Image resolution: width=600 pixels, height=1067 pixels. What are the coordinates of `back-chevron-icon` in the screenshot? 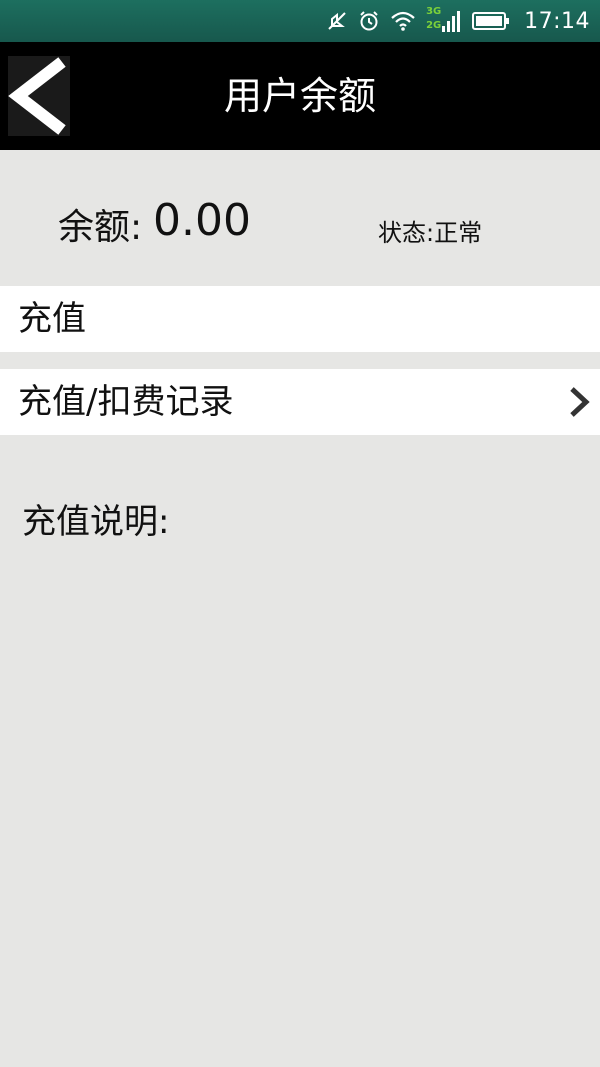 It's located at (37, 96).